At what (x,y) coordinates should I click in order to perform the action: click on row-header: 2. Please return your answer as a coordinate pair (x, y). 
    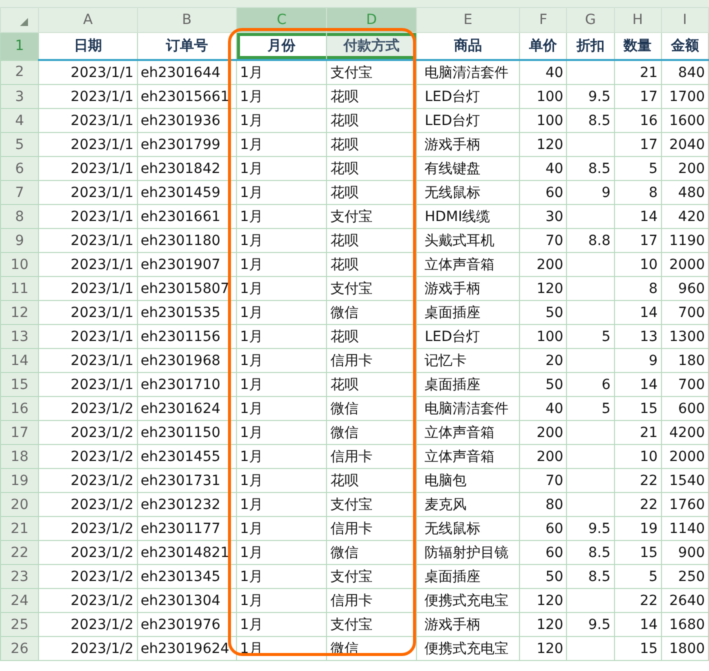
    Looking at the image, I should click on (19, 72).